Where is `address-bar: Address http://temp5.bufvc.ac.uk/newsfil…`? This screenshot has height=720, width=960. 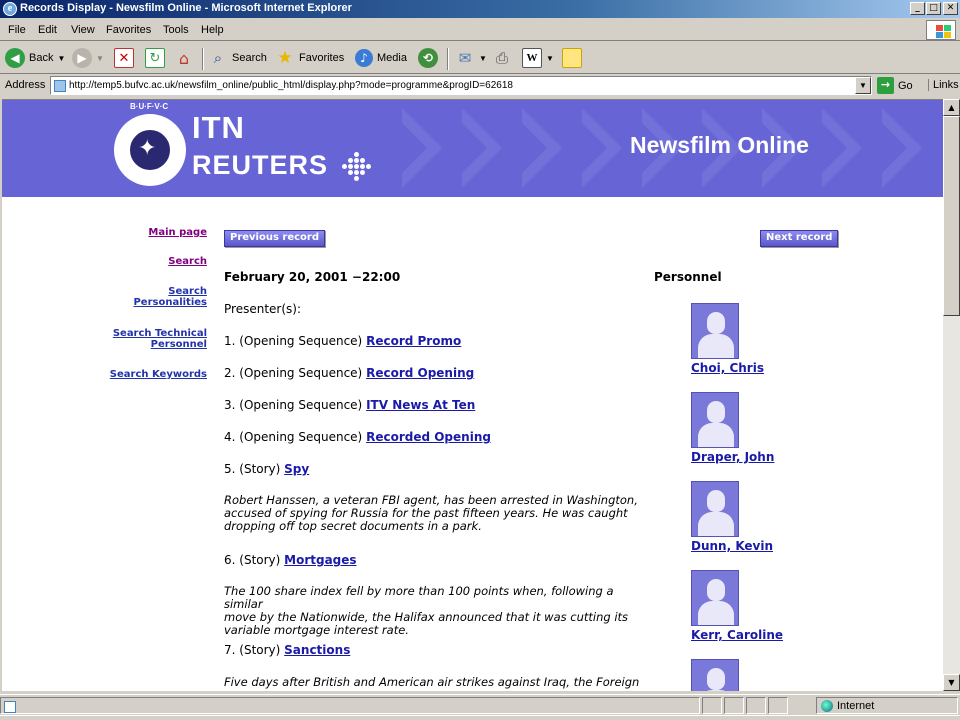 address-bar: Address http://temp5.bufvc.ac.uk/newsfil… is located at coordinates (480, 86).